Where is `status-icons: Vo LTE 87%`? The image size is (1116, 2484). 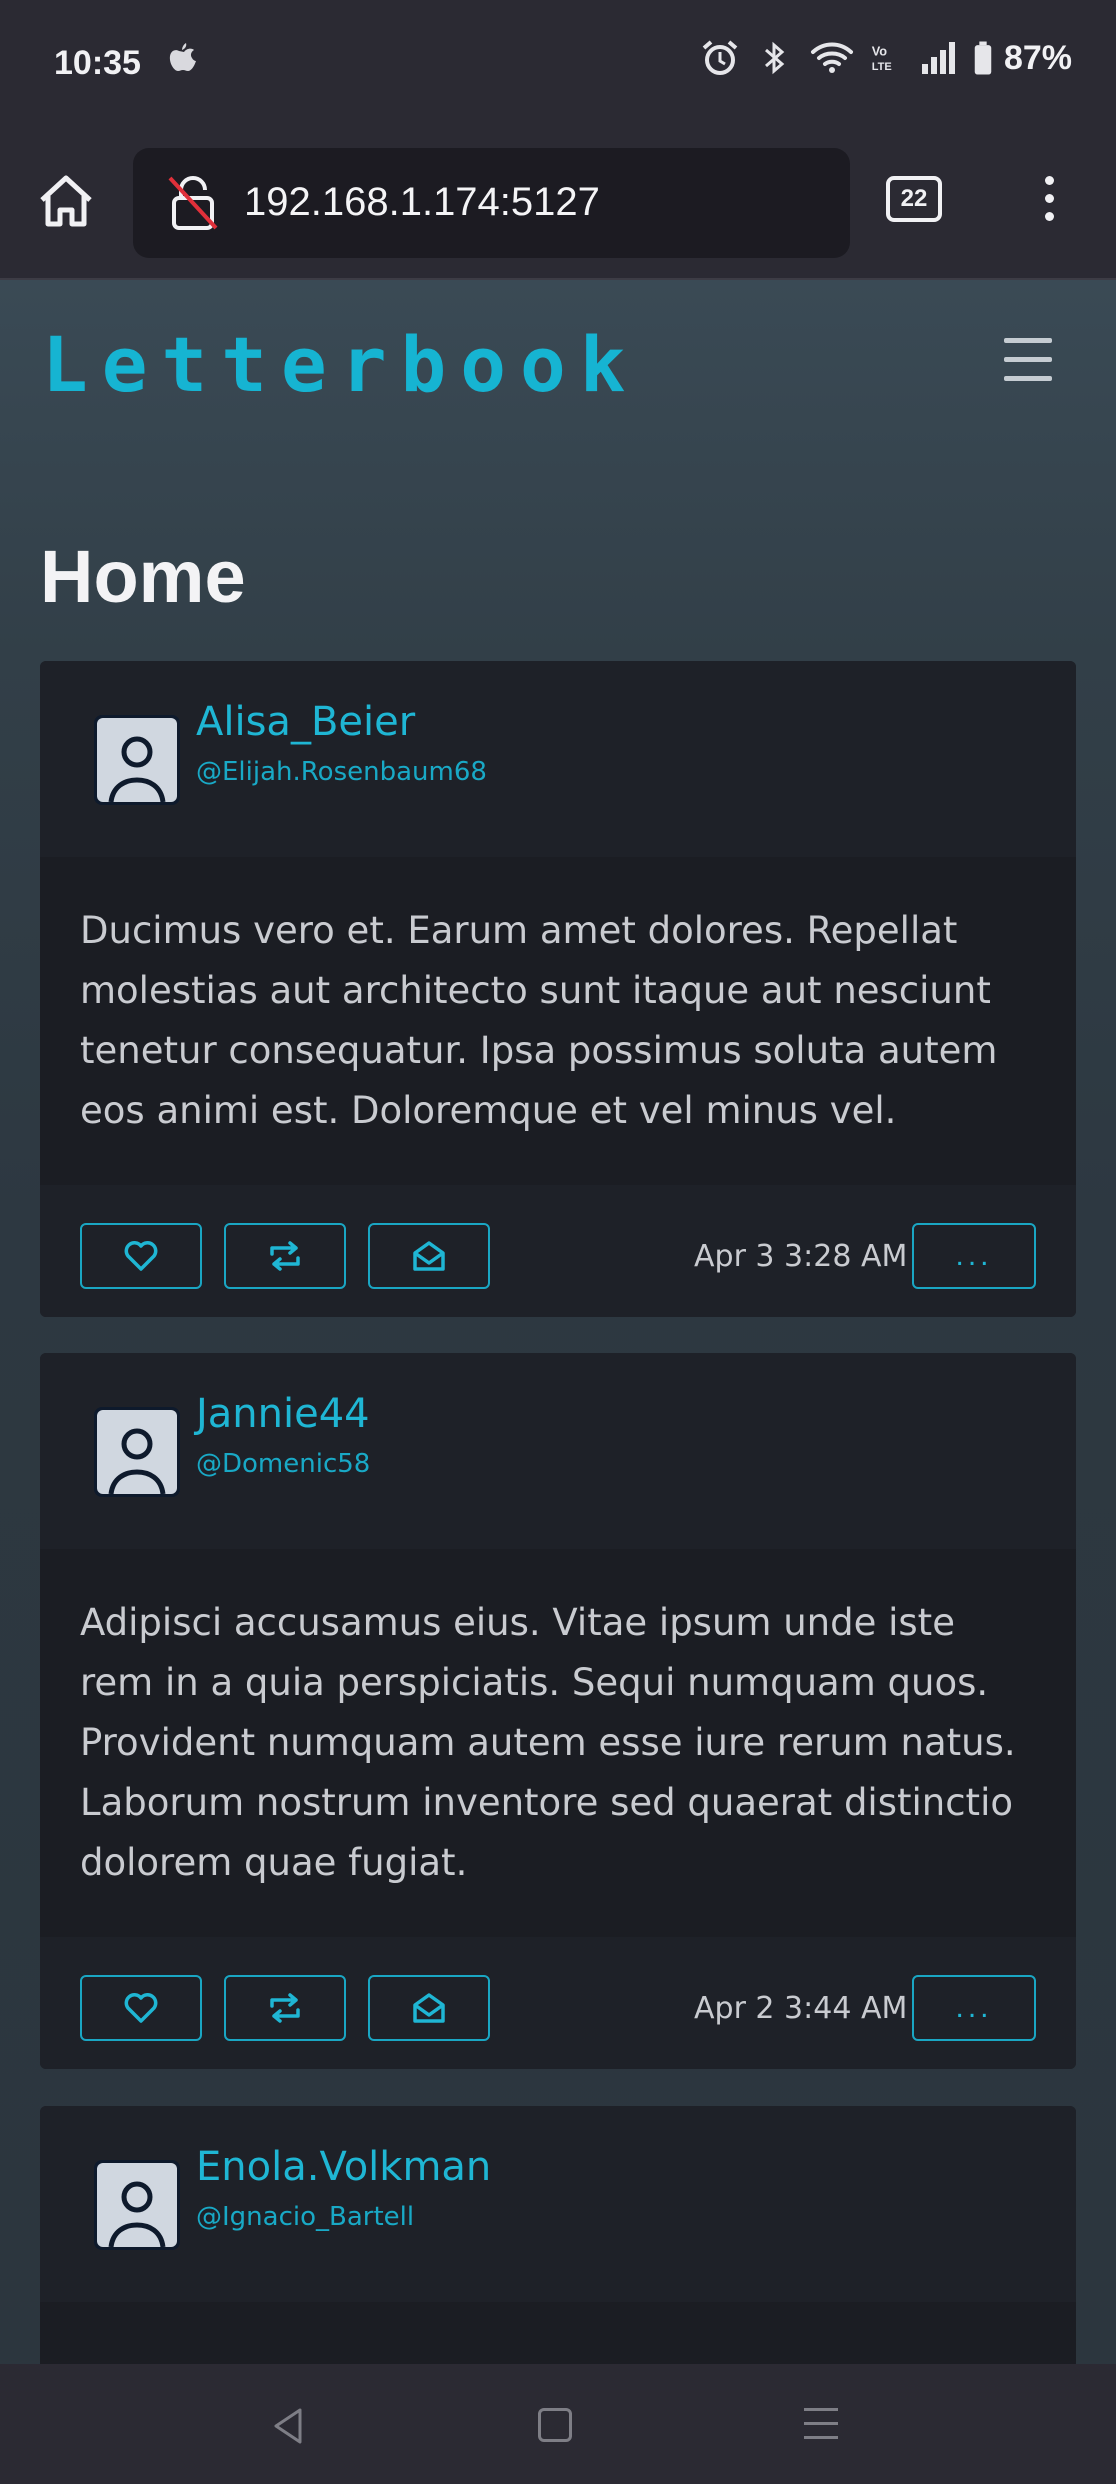
status-icons: Vo LTE 87% is located at coordinates (886, 58).